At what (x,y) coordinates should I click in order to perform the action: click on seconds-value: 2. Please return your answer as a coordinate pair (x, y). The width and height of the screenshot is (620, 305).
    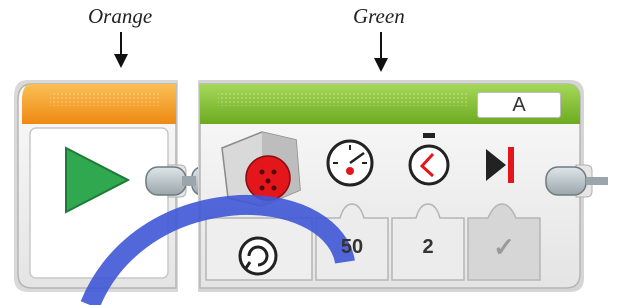
    Looking at the image, I should click on (428, 247).